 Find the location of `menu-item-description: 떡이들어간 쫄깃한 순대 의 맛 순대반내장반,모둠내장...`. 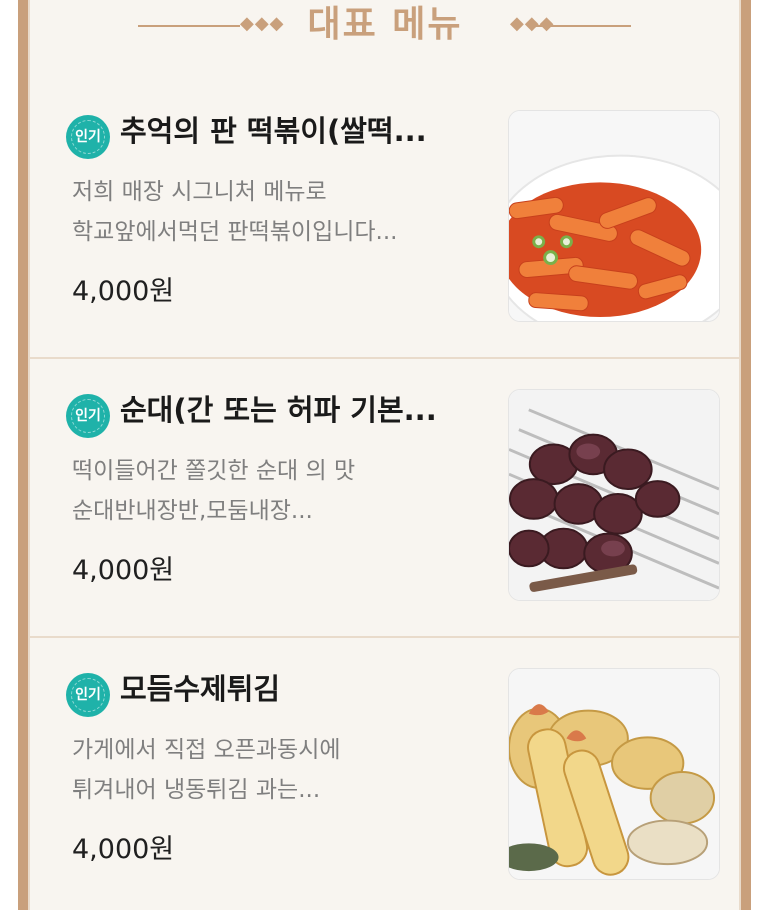

menu-item-description: 떡이들어간 쫄깃한 순대 의 맛 순대반내장반,모둠내장... is located at coordinates (277, 491).